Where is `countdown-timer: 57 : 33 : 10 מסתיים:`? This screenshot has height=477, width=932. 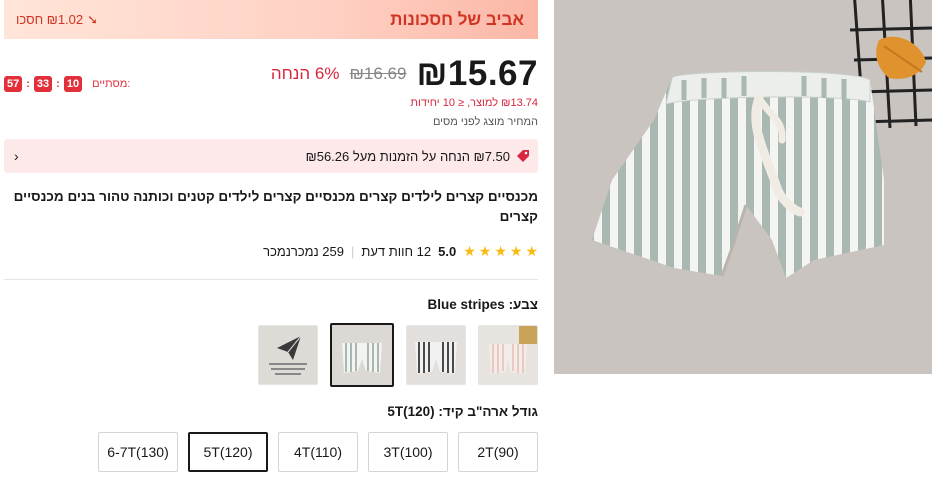
countdown-timer: 57 : 33 : 10 מסתיים: is located at coordinates (67, 84).